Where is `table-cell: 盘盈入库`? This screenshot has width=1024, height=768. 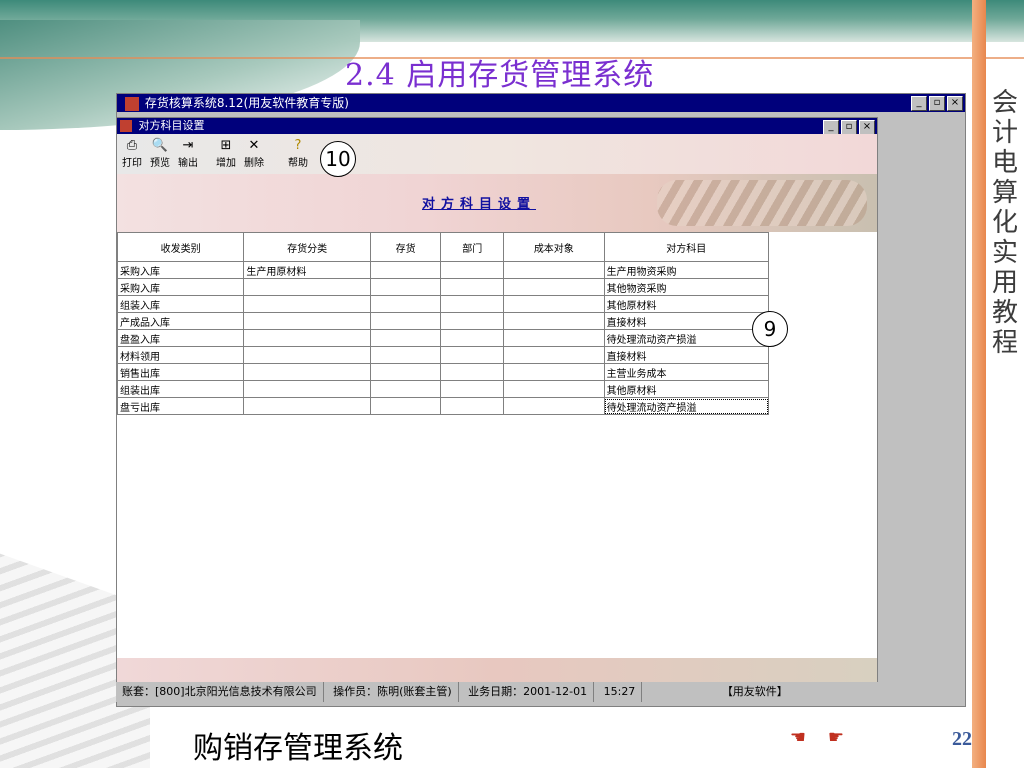 table-cell: 盘盈入库 is located at coordinates (180, 338).